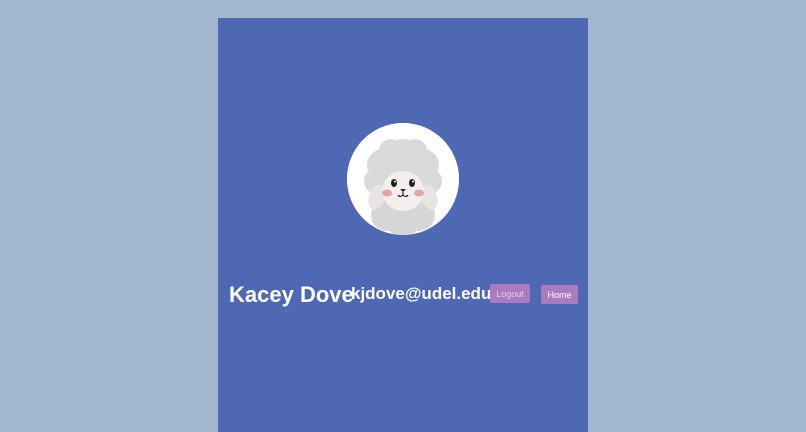 Image resolution: width=806 pixels, height=432 pixels. I want to click on logout-button: Logout, so click(510, 293).